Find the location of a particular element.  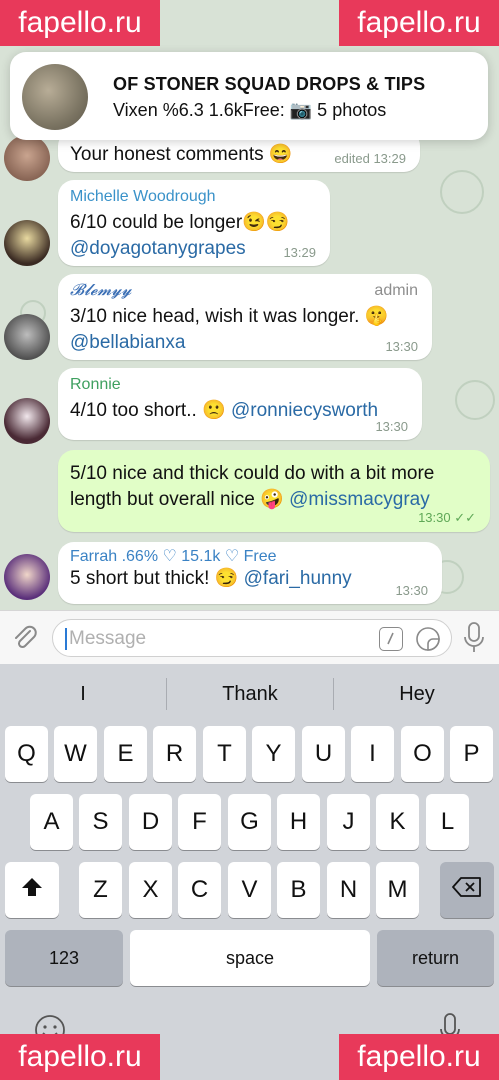

message-input-bar is located at coordinates (249, 637).